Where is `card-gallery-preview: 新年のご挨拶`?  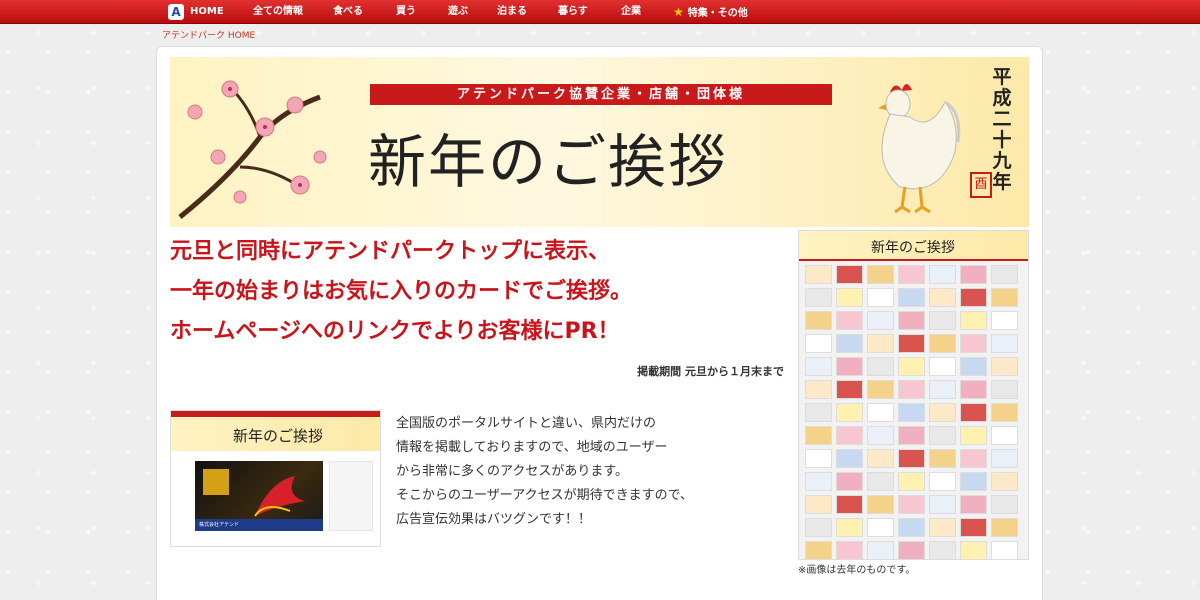 card-gallery-preview: 新年のご挨拶 is located at coordinates (913, 395).